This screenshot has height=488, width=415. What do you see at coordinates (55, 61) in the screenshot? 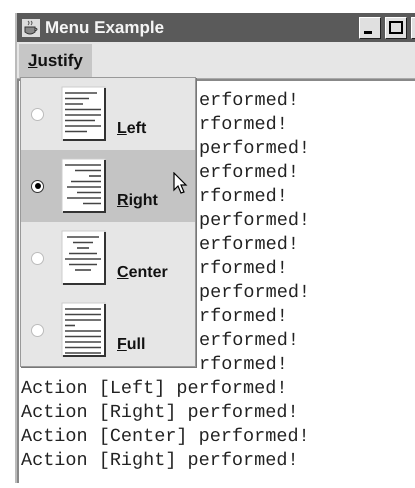
I see `menu-title: Justify` at bounding box center [55, 61].